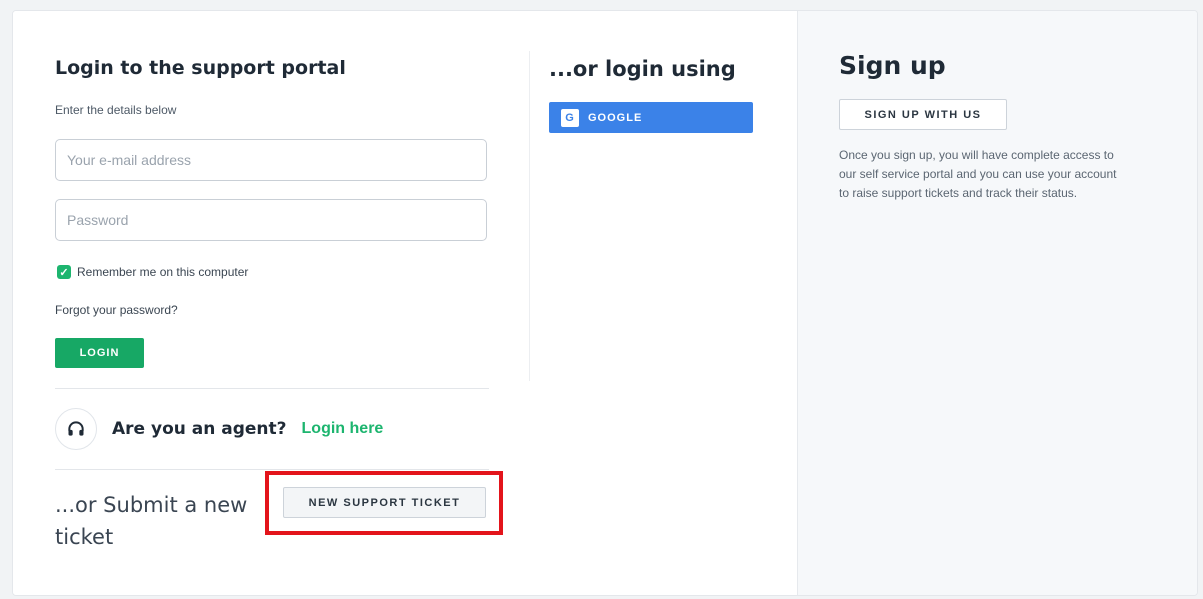 The height and width of the screenshot is (599, 1203). Describe the element at coordinates (199, 429) in the screenshot. I see `agent-question: Are you an agent?` at that location.